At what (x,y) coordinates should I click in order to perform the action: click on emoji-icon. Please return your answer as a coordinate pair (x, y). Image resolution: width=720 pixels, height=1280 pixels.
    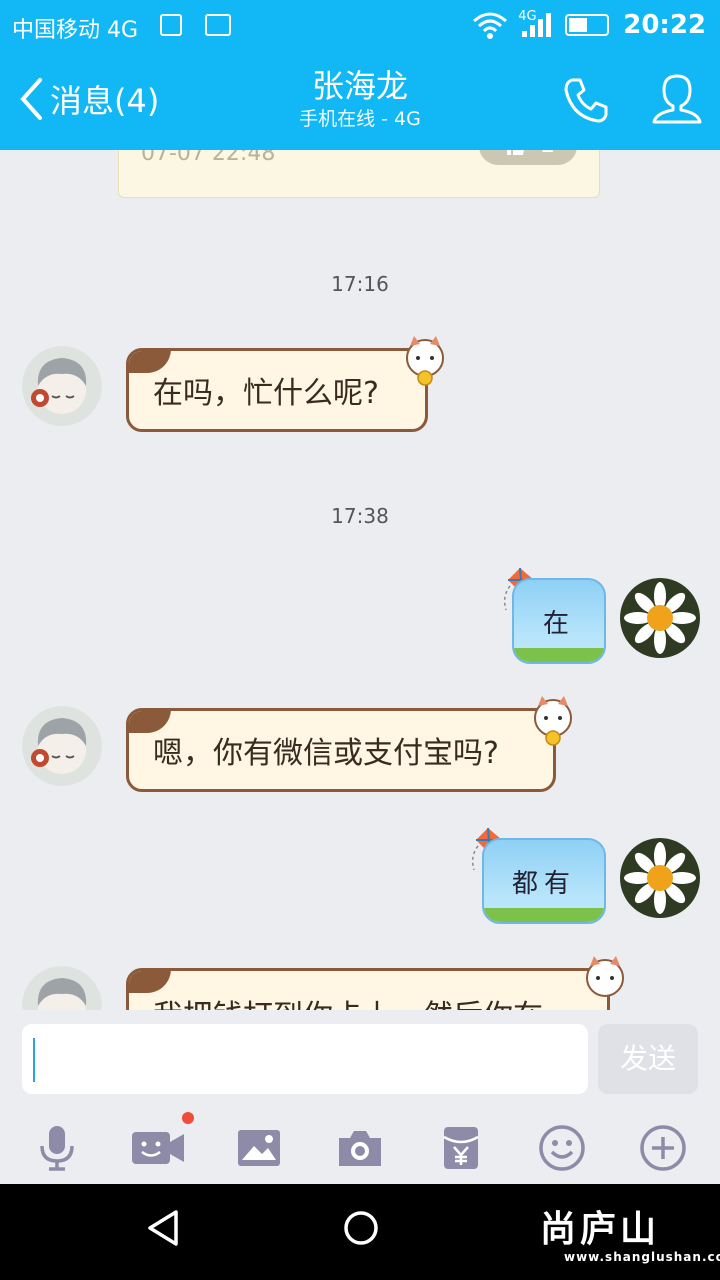
    Looking at the image, I should click on (562, 1148).